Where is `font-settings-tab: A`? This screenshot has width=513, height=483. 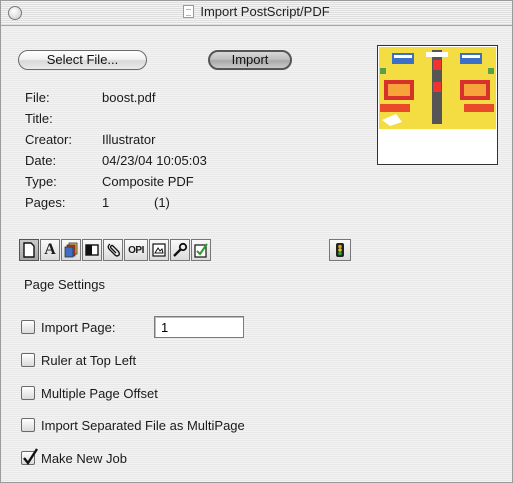
font-settings-tab: A is located at coordinates (50, 250).